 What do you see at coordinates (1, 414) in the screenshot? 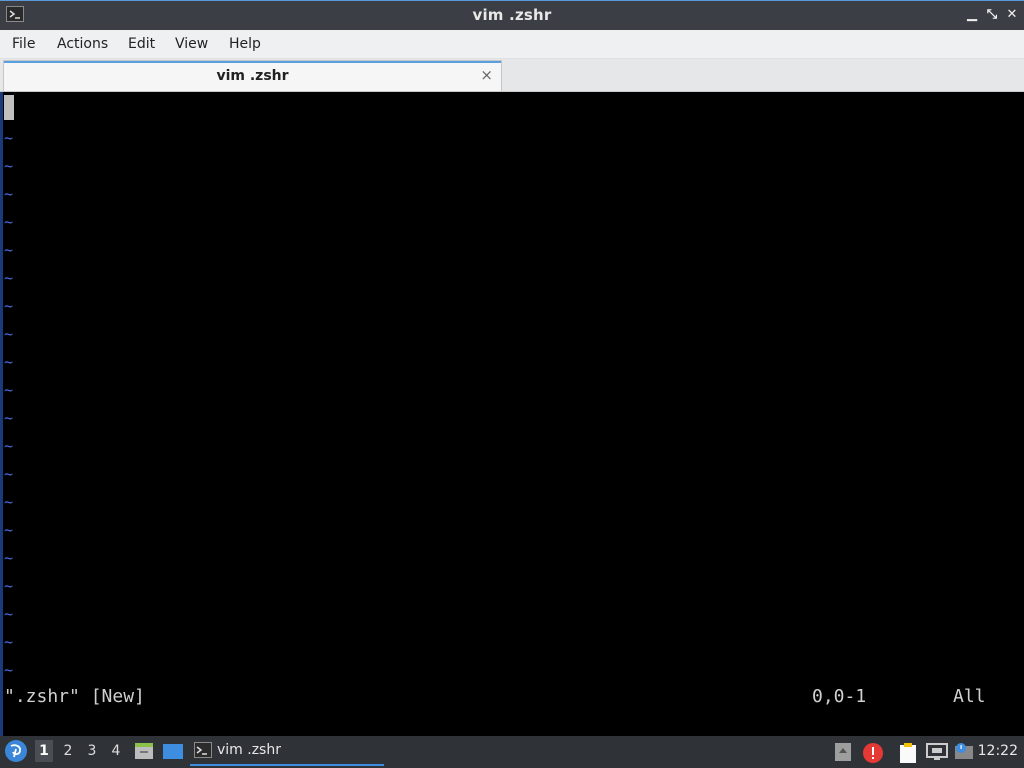
I see `terminal-left-edge` at bounding box center [1, 414].